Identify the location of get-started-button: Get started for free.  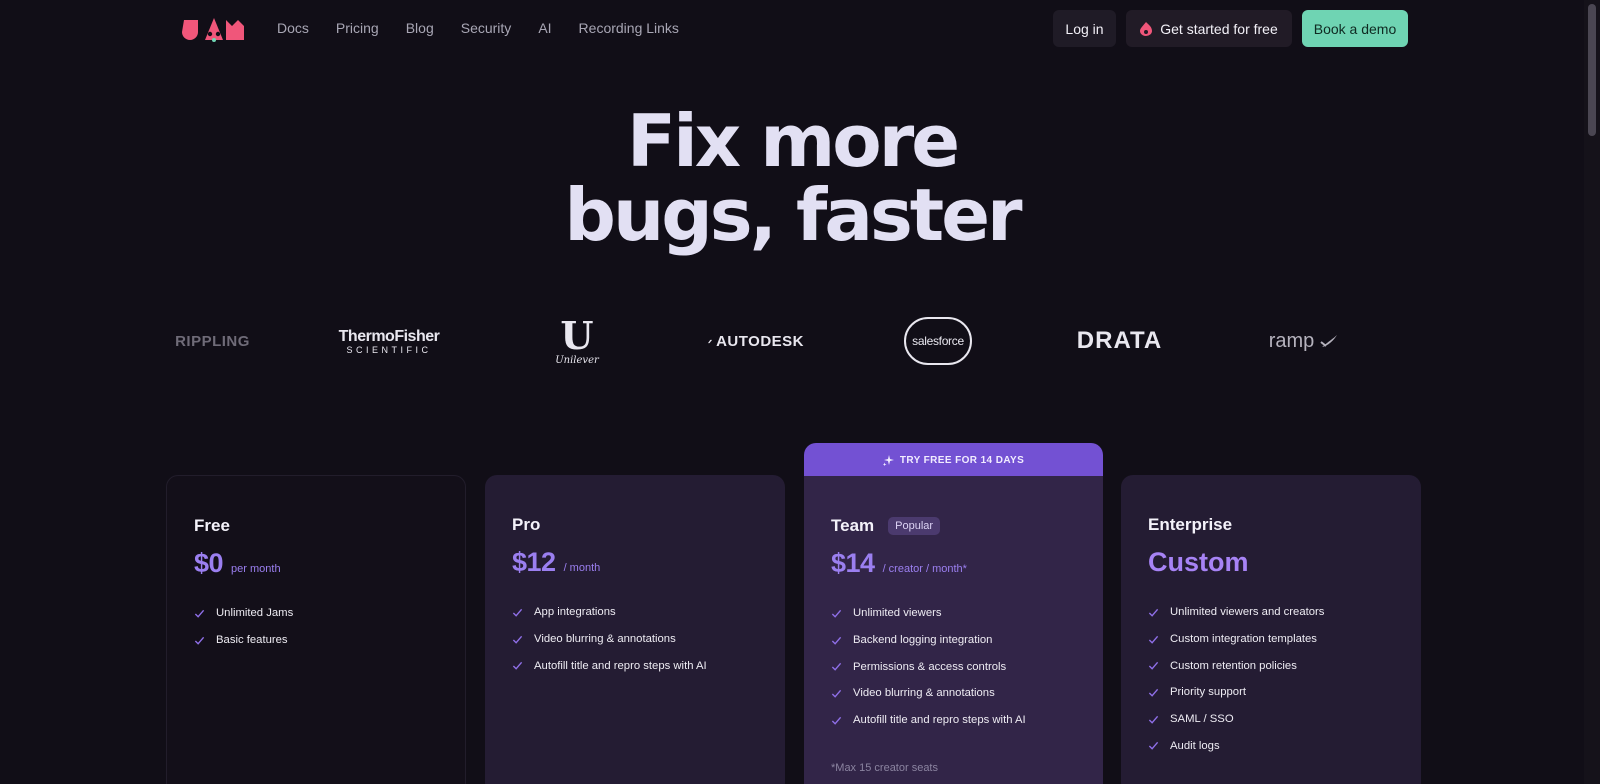
(1209, 28).